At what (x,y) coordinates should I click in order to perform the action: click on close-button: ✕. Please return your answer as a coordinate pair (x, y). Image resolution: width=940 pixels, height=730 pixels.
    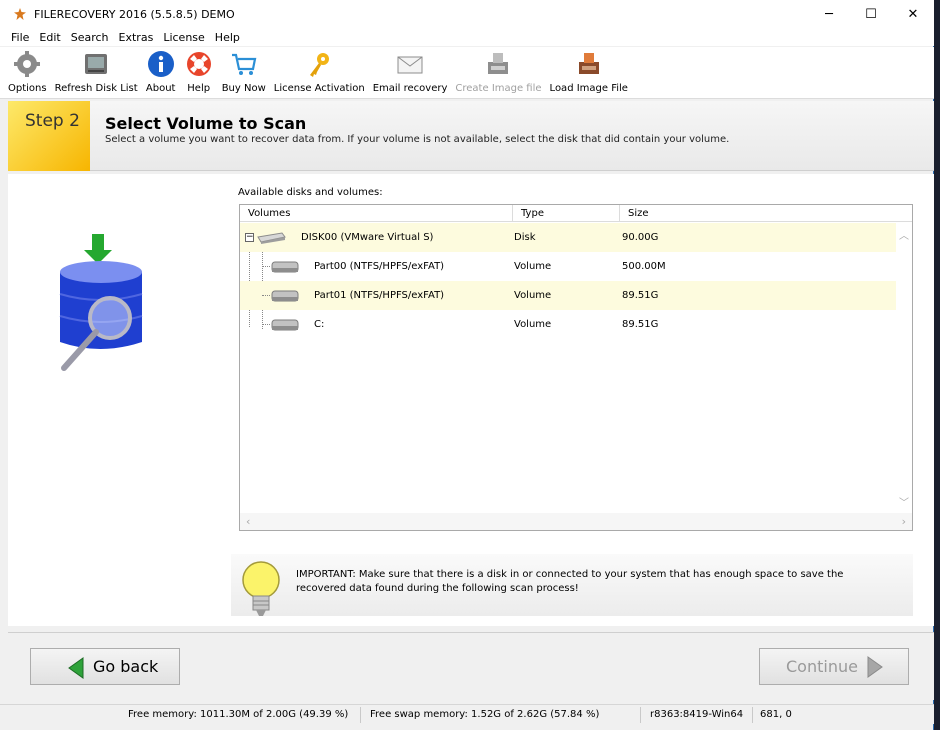
    Looking at the image, I should click on (913, 14).